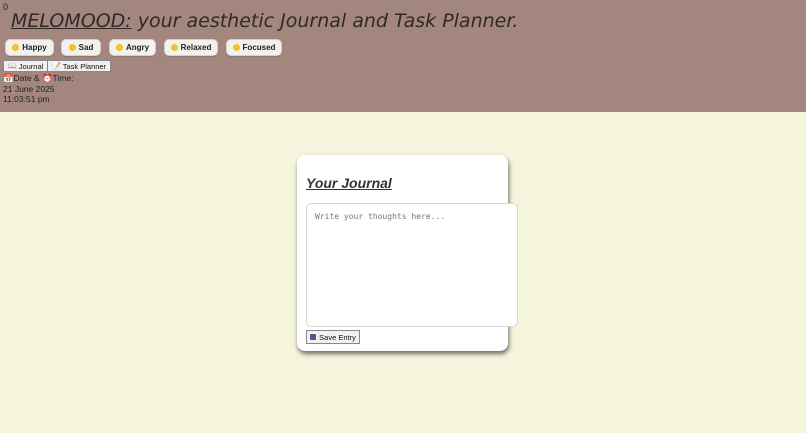 The width and height of the screenshot is (806, 433). Describe the element at coordinates (16, 47) in the screenshot. I see `happy-emoji-icon` at that location.